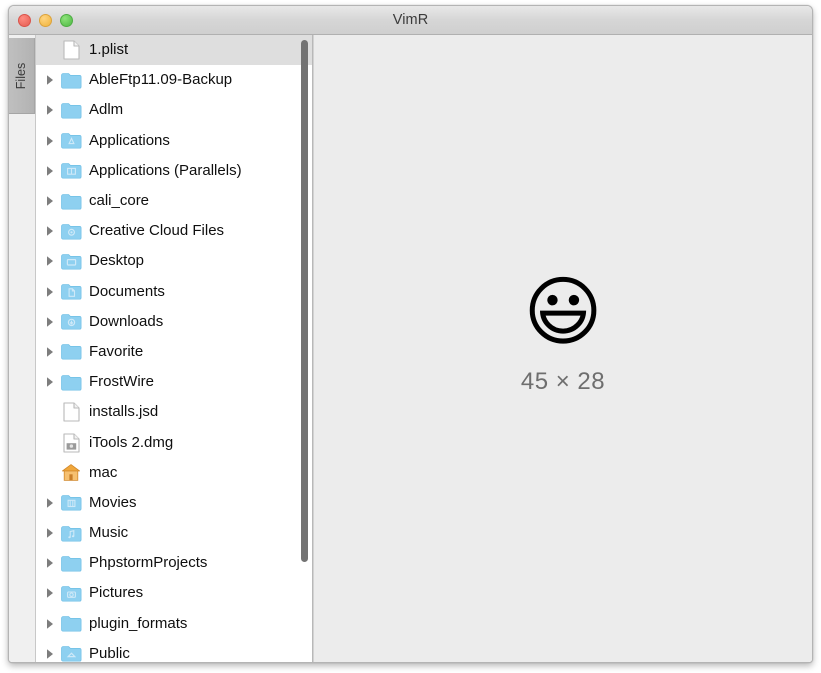  I want to click on file-list-row: Movies, so click(174, 503).